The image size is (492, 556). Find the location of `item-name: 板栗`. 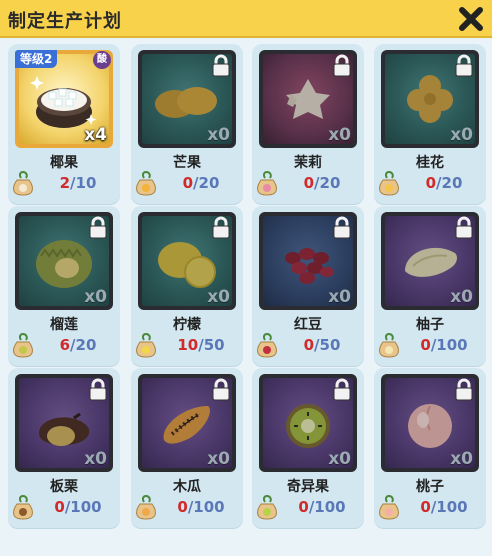

item-name: 板栗 is located at coordinates (64, 487).